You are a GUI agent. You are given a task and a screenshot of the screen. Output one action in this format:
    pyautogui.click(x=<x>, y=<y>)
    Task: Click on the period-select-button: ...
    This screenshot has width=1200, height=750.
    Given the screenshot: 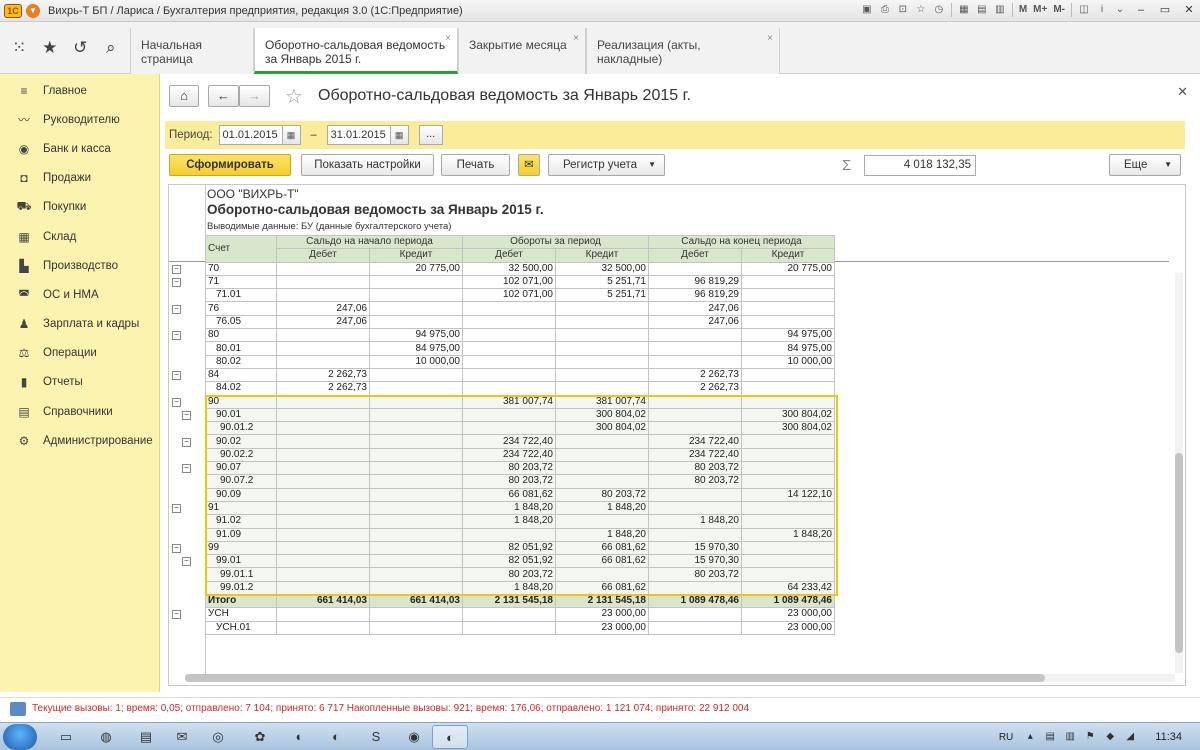 What is the action you would take?
    pyautogui.click(x=430, y=135)
    